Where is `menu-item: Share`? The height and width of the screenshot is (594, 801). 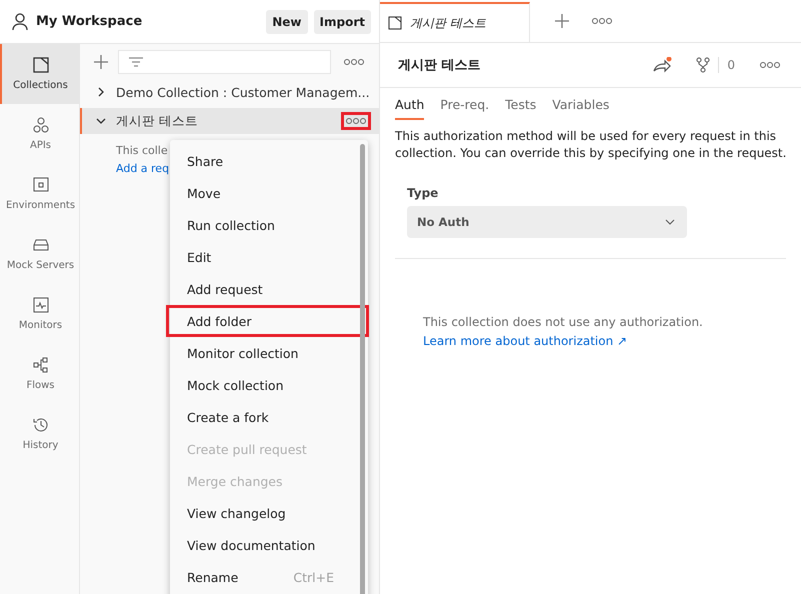 menu-item: Share is located at coordinates (265, 161).